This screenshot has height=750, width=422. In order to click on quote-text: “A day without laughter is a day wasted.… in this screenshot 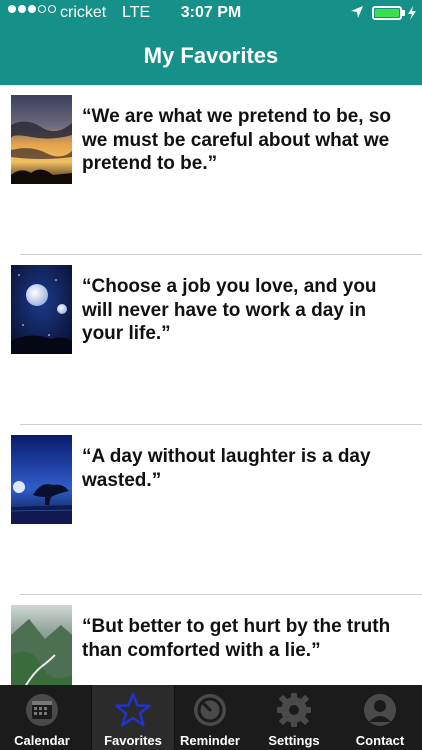, I will do `click(226, 468)`.